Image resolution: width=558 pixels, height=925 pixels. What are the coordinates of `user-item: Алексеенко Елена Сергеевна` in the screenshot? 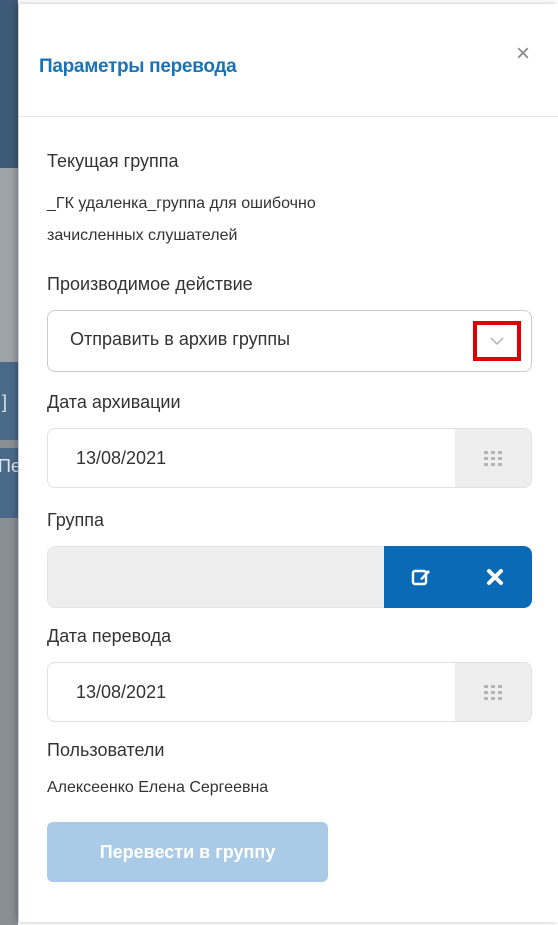 It's located at (158, 787).